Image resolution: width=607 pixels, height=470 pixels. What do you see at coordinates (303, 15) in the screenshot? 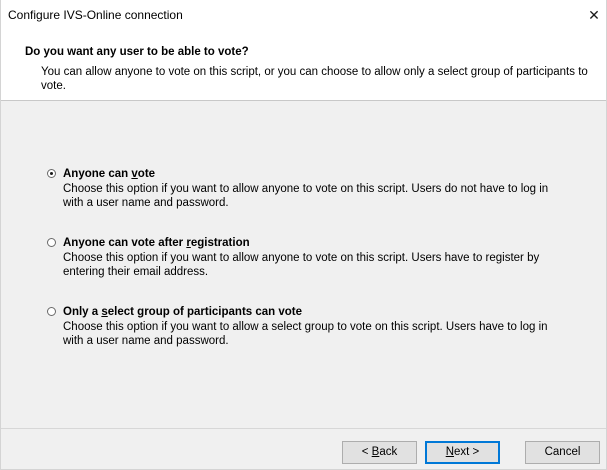
I see `title-bar: Configure IVS-Online connection ✕` at bounding box center [303, 15].